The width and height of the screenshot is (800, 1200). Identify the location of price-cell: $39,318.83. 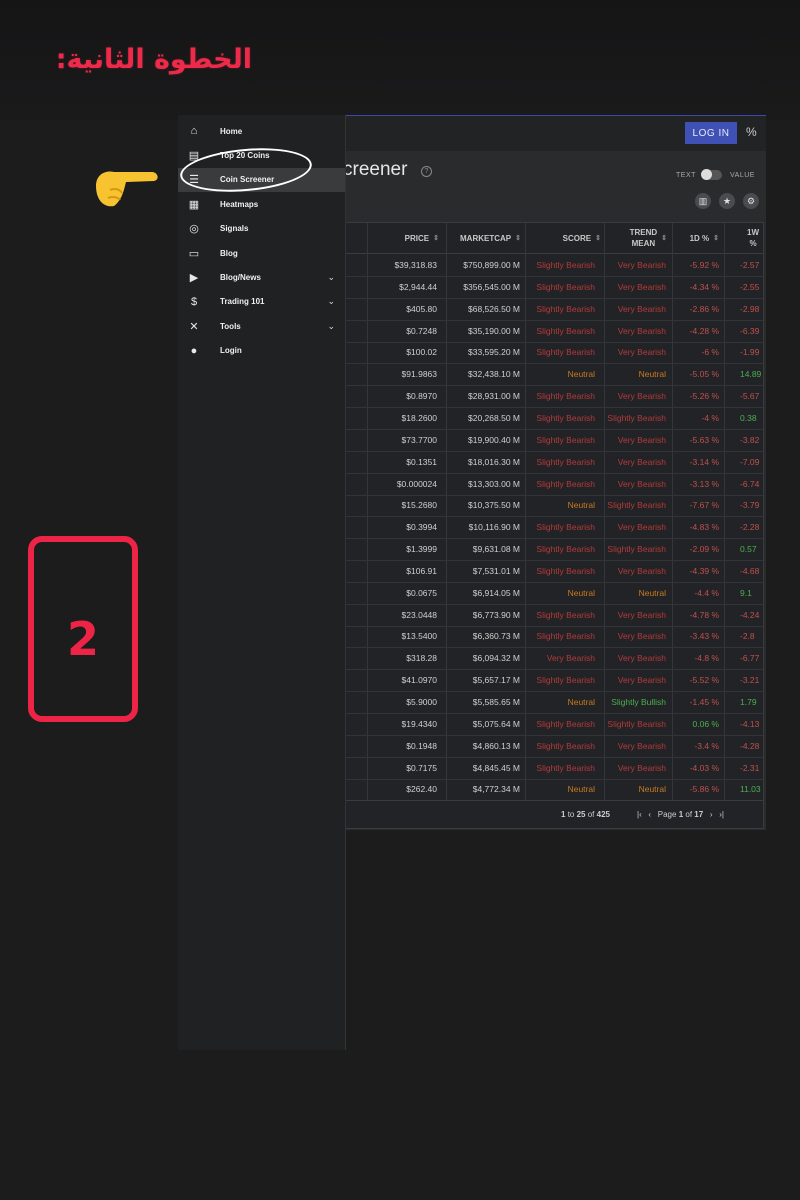
(415, 265).